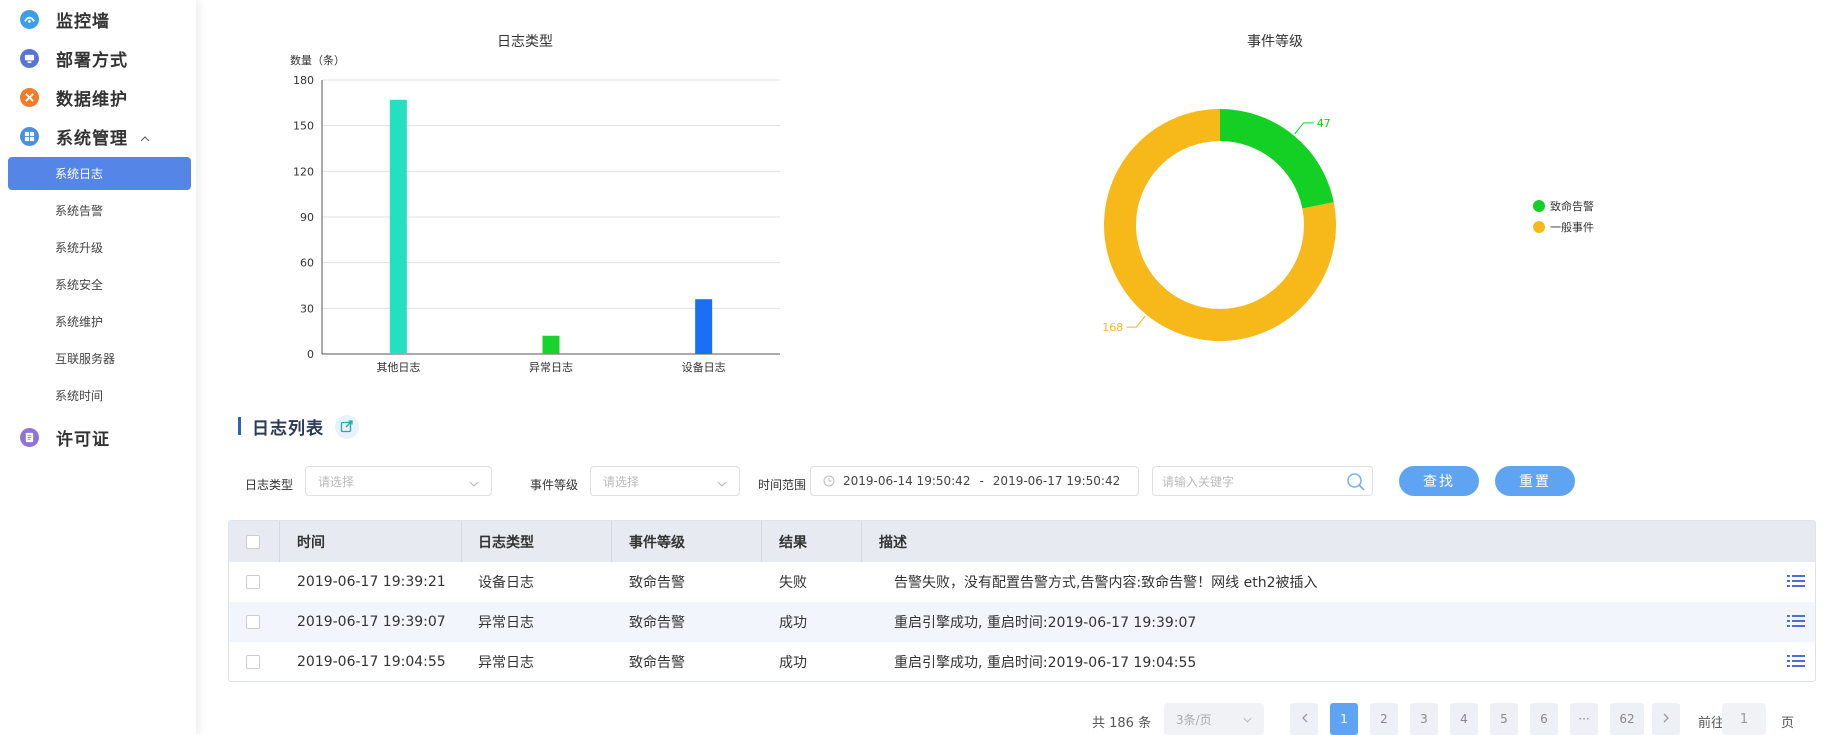  I want to click on chevron-left-icon, so click(1304, 719).